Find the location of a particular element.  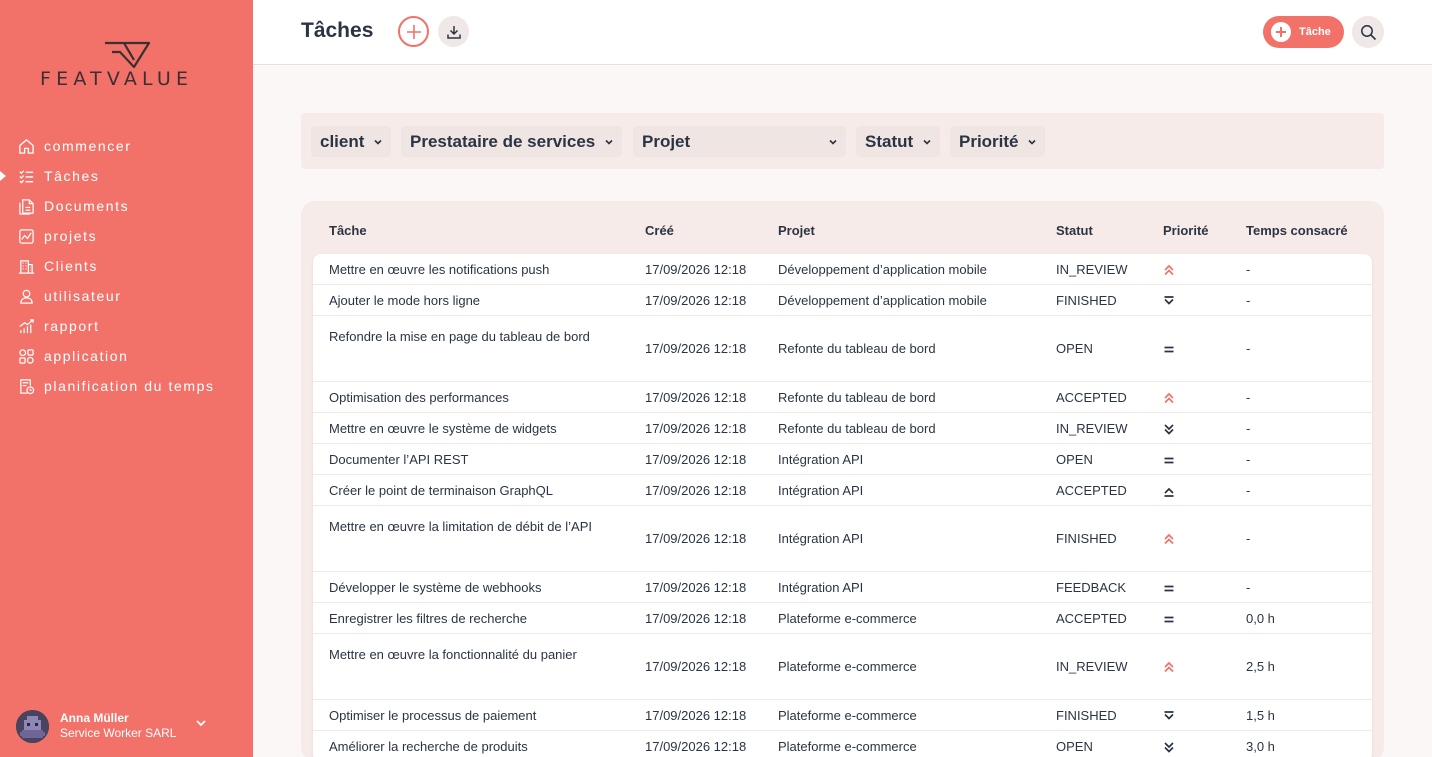

column-header-task: Tâche is located at coordinates (348, 230).